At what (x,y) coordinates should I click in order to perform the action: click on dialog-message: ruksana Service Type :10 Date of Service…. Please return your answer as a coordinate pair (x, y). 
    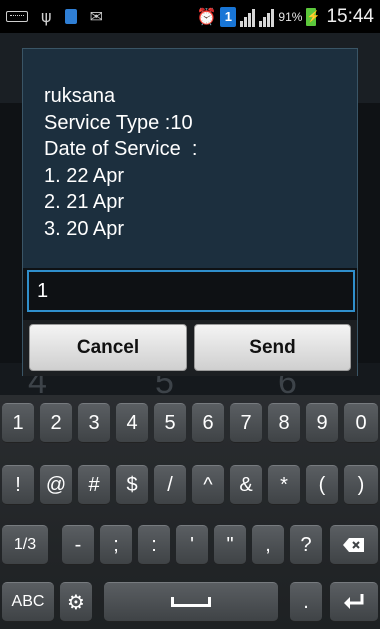
    Looking at the image, I should click on (120, 162).